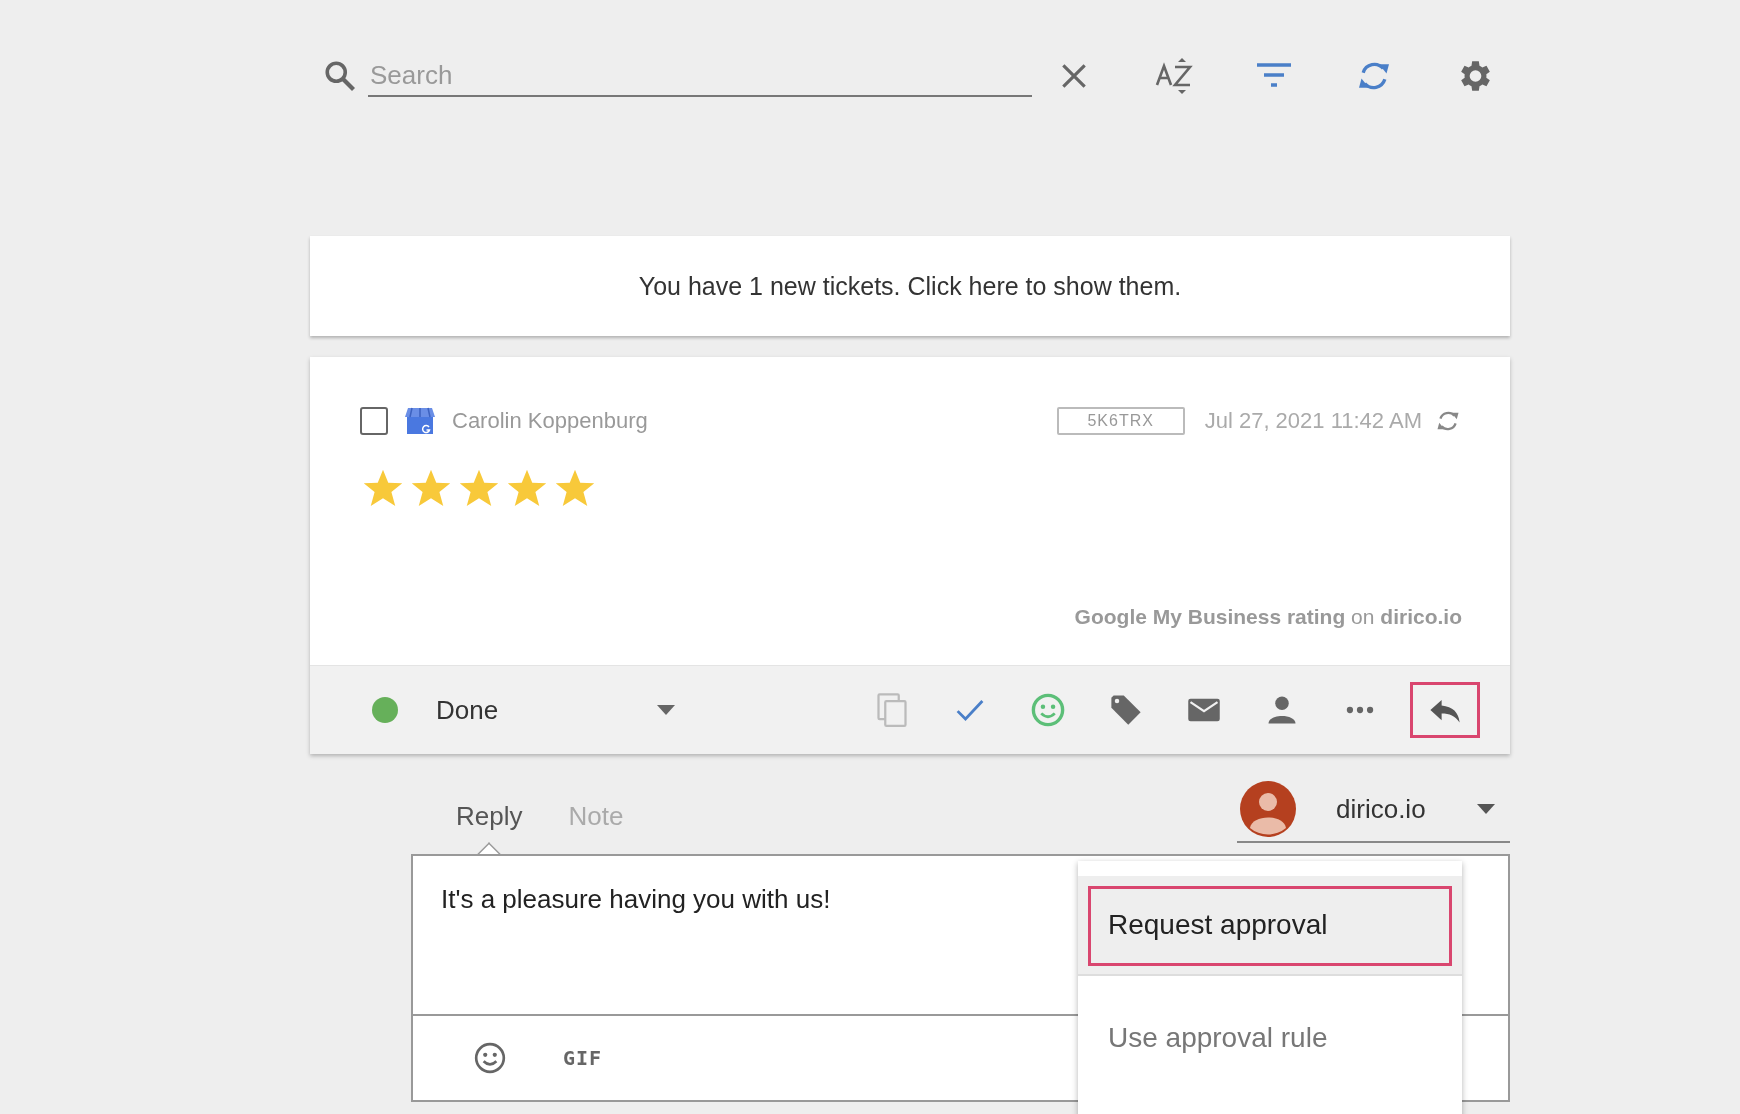 This screenshot has width=1740, height=1114. I want to click on status-dropdown: Done, so click(556, 710).